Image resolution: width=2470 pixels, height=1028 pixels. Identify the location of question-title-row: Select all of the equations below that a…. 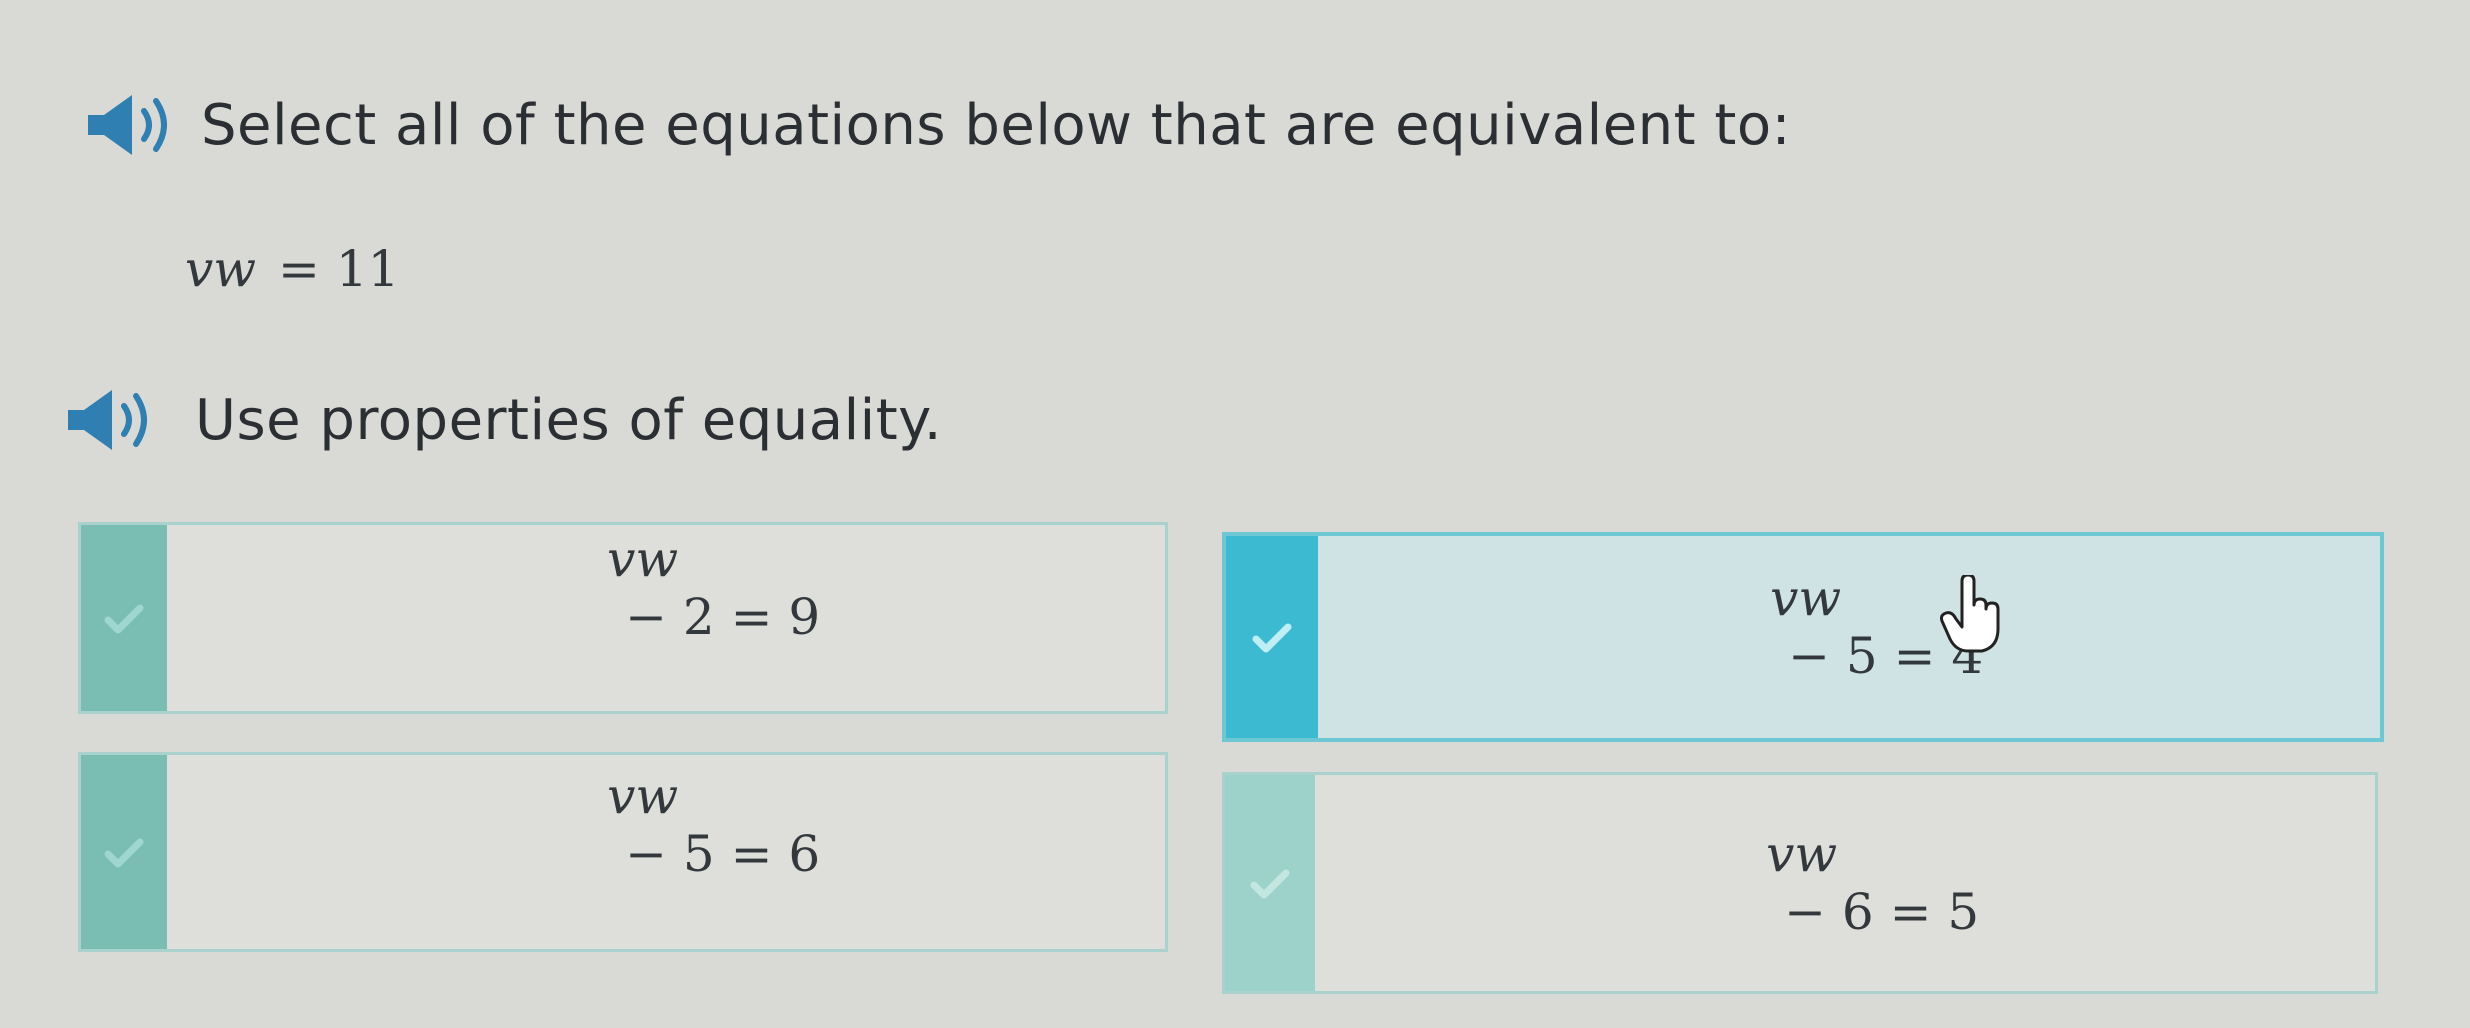
(933, 125).